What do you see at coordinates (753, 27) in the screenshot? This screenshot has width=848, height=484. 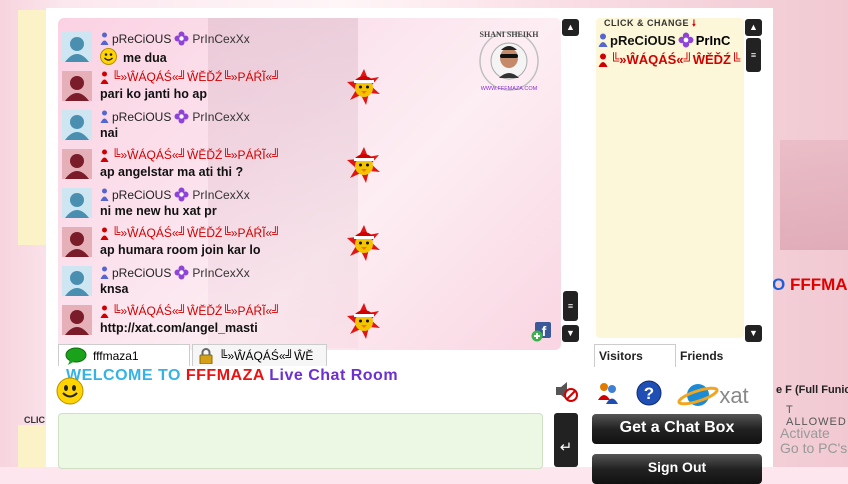 I see `userlist-scroll-up-button: ▲` at bounding box center [753, 27].